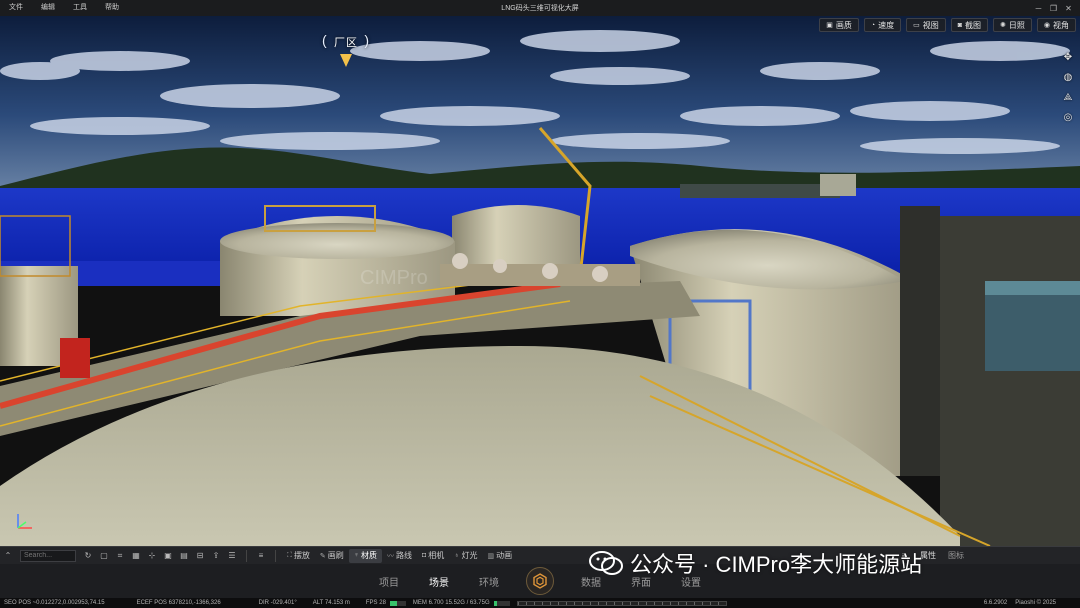  Describe the element at coordinates (829, 25) in the screenshot. I see `image-icon: ▣` at that location.